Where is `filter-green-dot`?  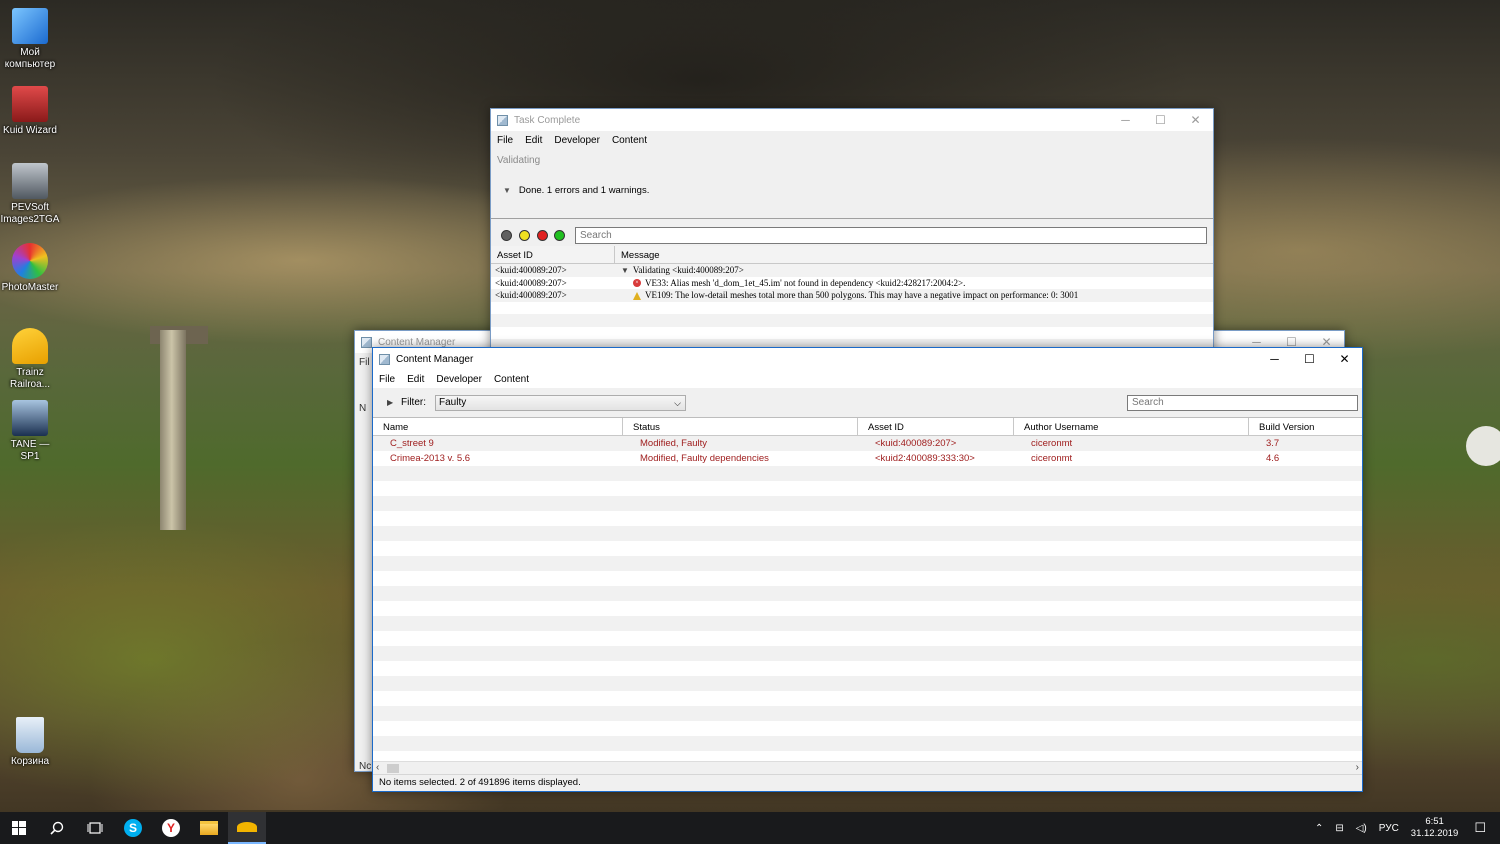
filter-green-dot is located at coordinates (559, 235).